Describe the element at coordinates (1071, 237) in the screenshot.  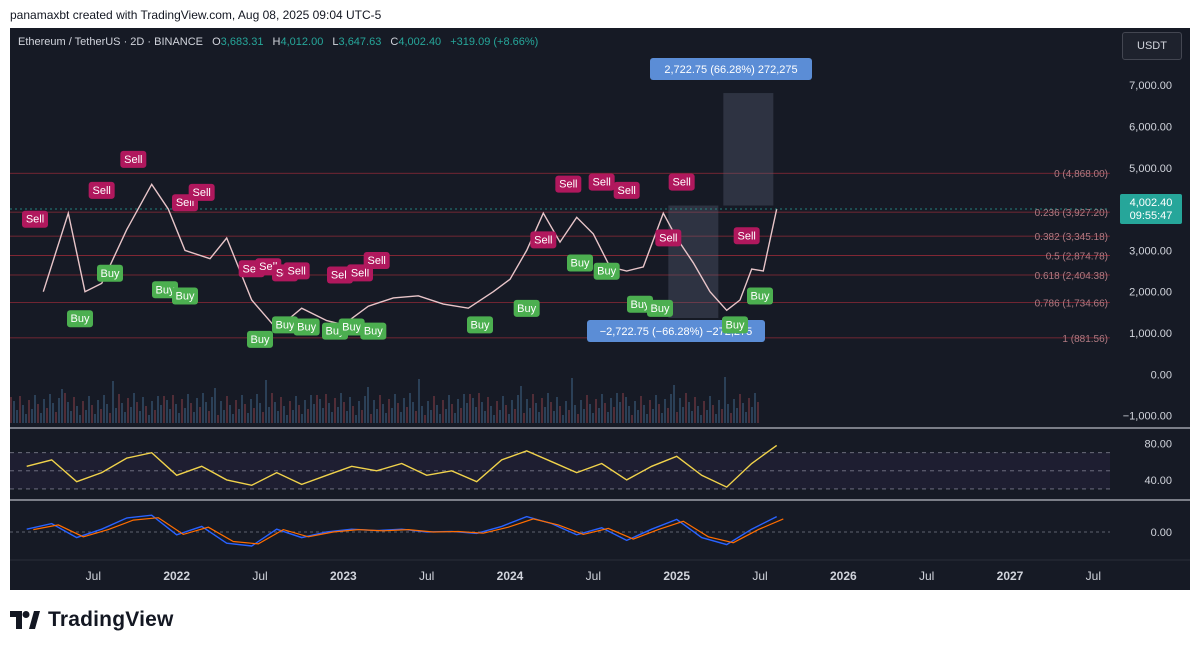
I see `fib-level-label: 0.382 (3,345.18)` at that location.